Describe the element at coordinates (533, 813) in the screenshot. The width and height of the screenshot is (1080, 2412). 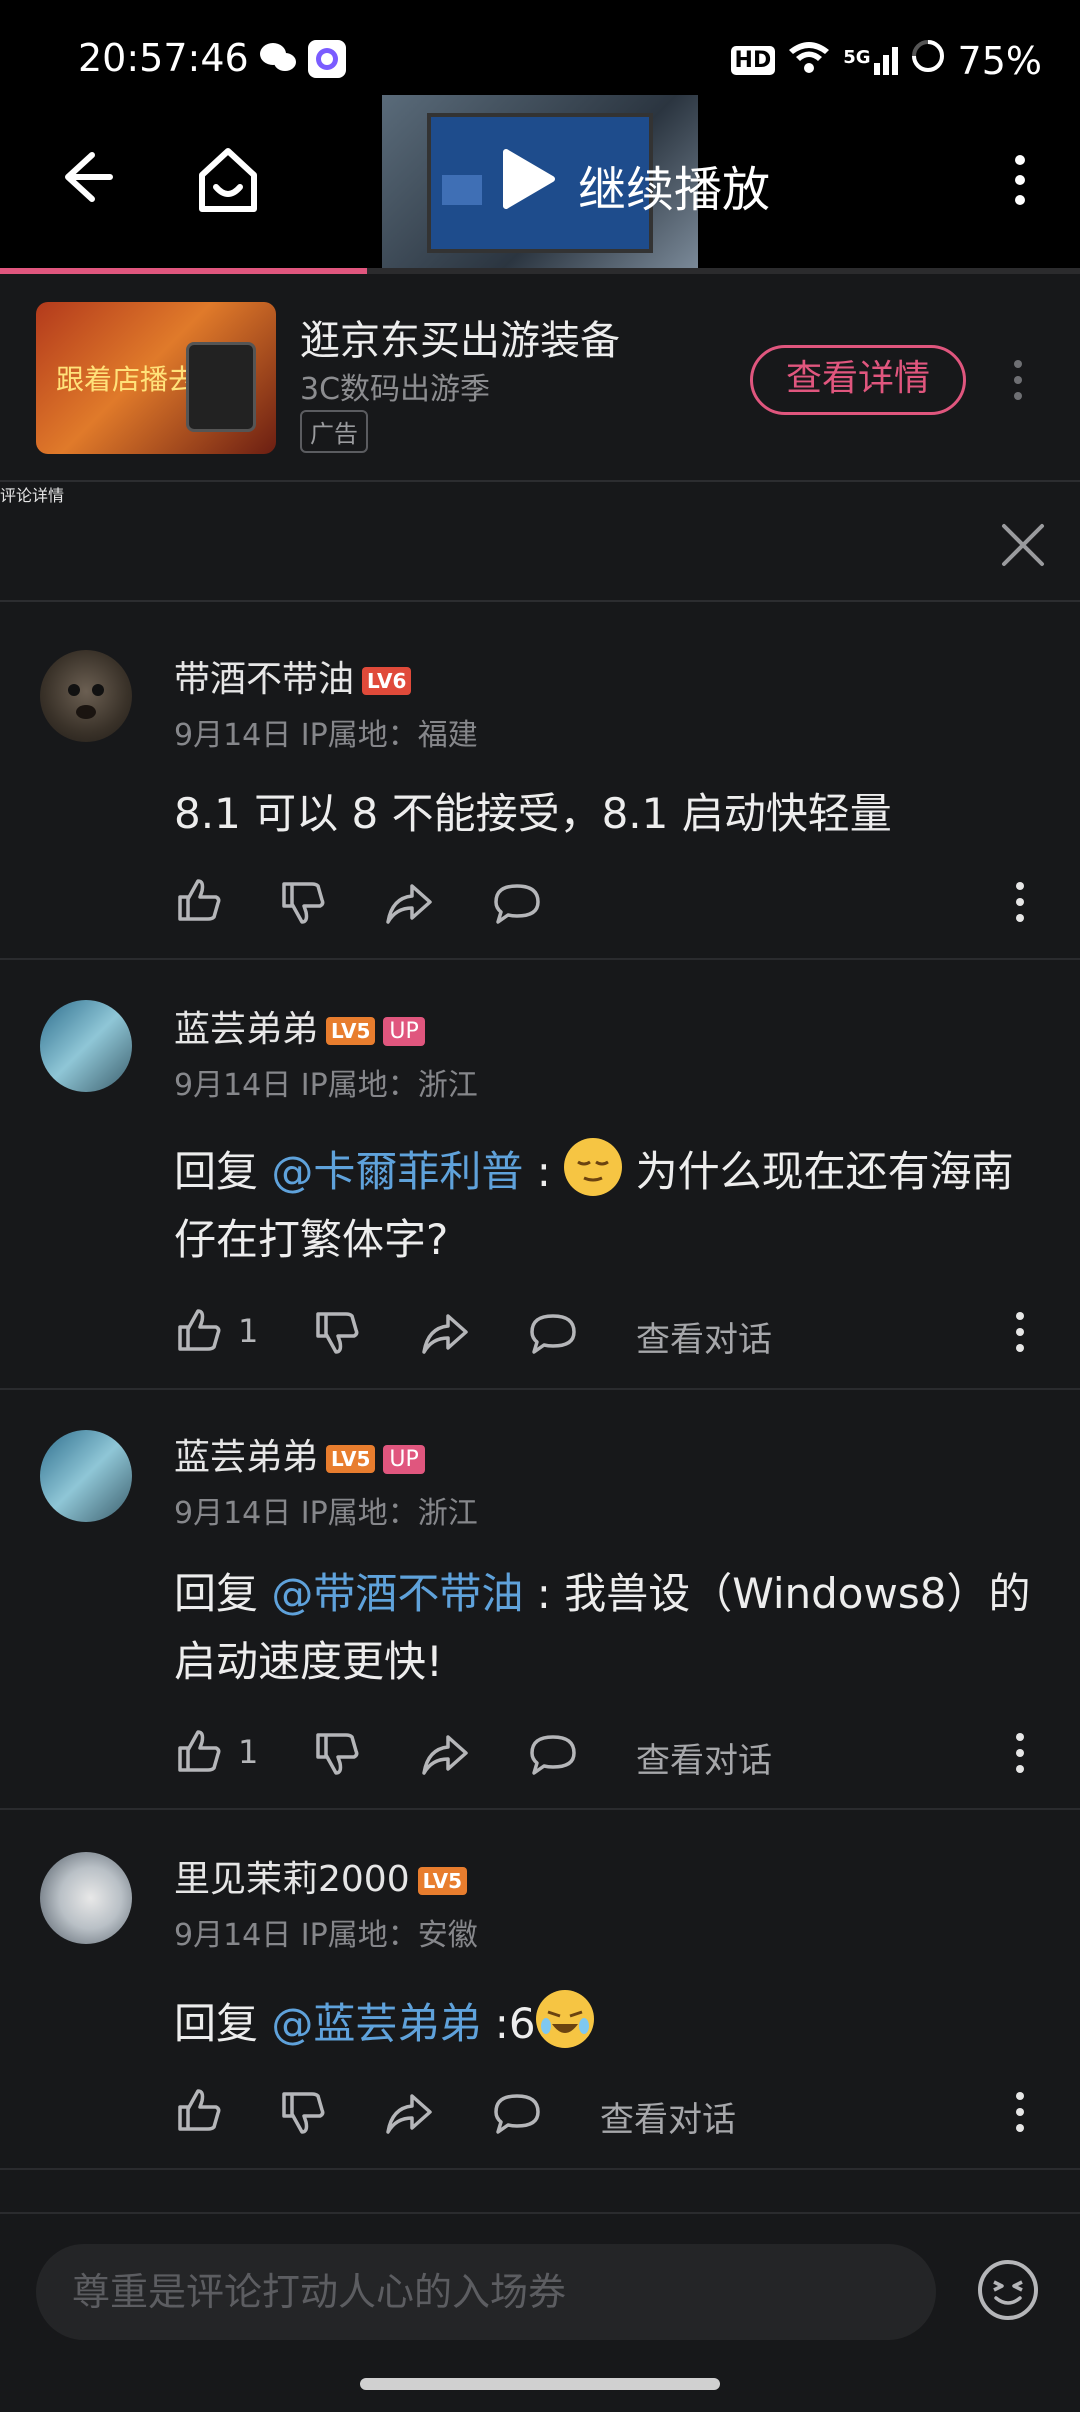
I see `comment-body: 8.1 可以 8 不能接受，8.1 启动快轻量` at that location.